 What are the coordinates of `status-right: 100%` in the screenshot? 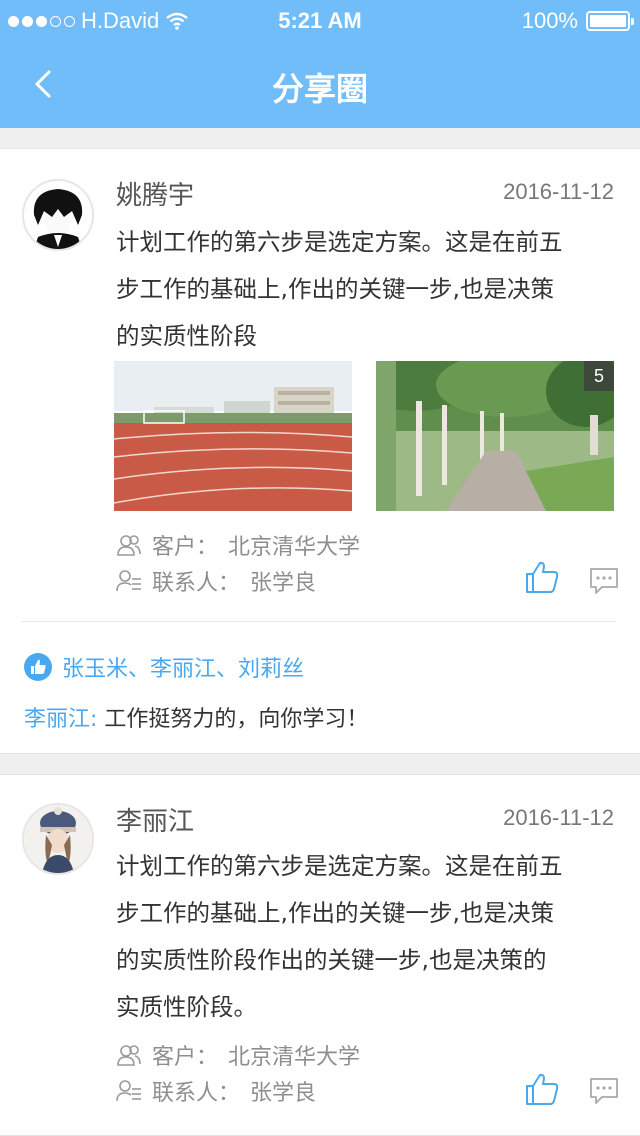 It's located at (577, 21).